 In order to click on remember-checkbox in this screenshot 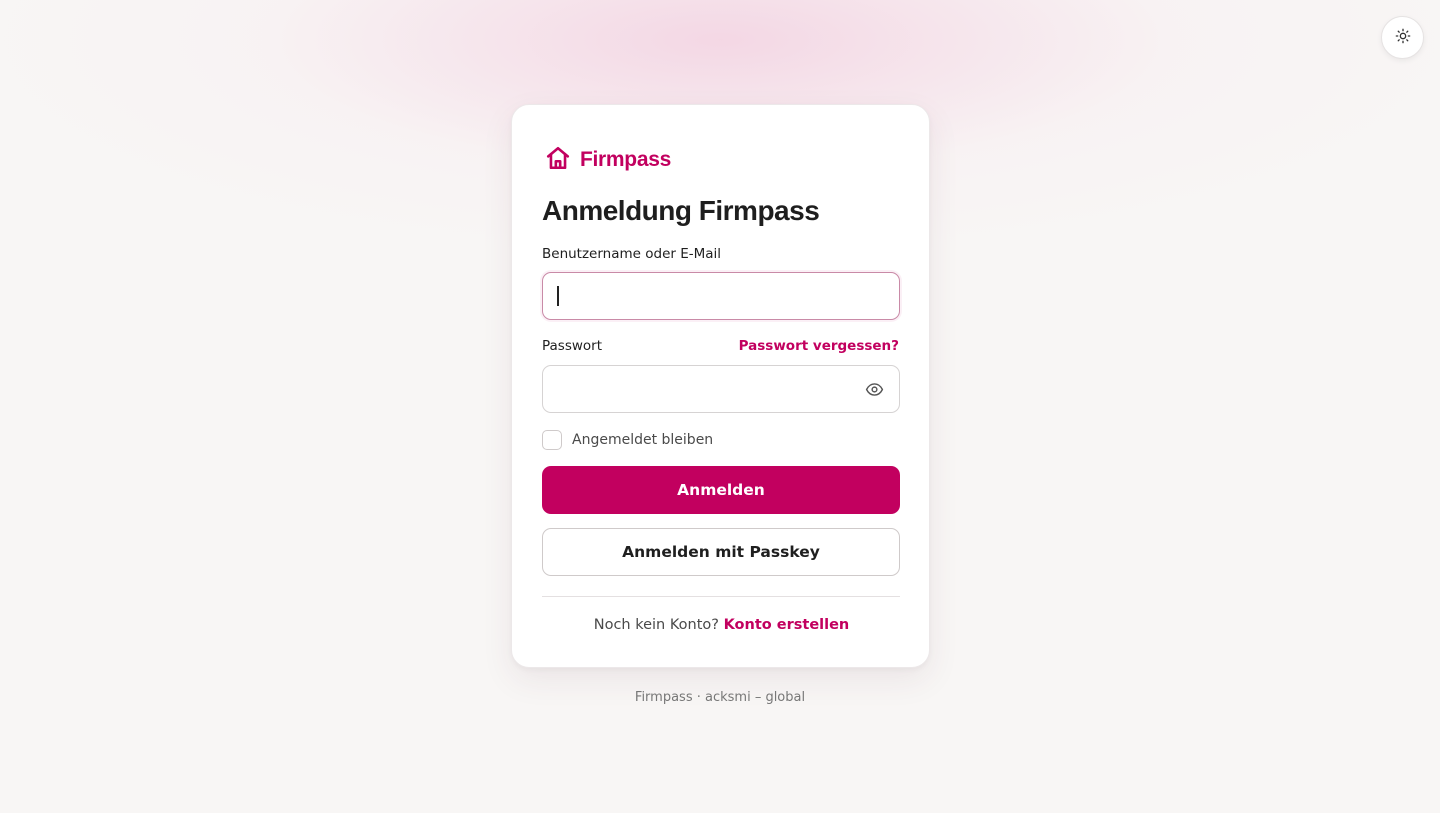, I will do `click(552, 440)`.